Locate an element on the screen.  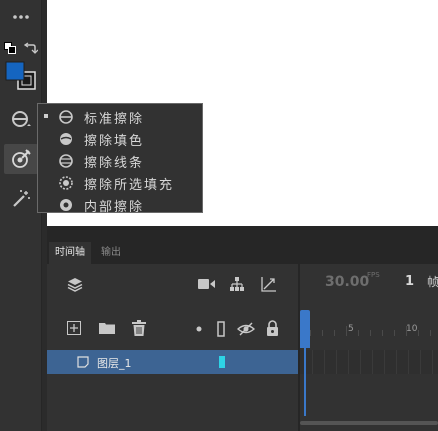
delete-layer-icon is located at coordinates (139, 328).